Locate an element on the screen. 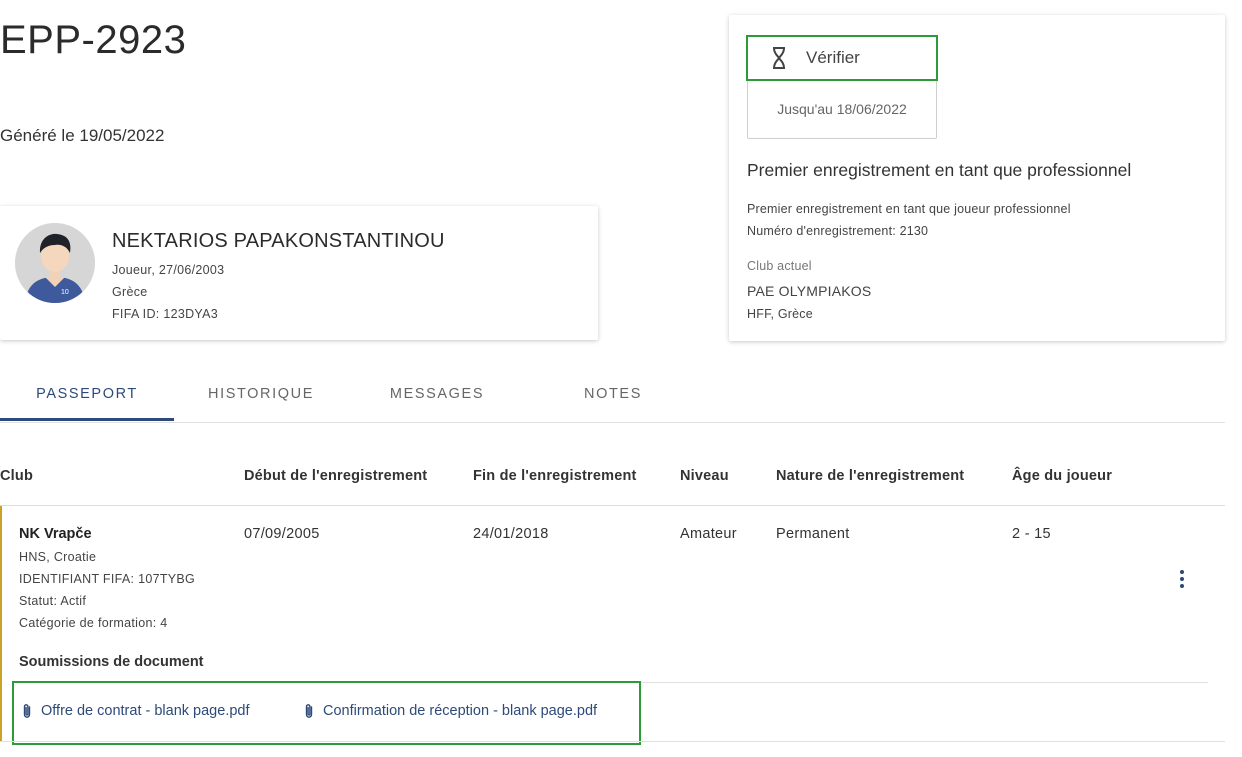 The image size is (1242, 757). tab-passeport: PASSEPORT is located at coordinates (87, 393).